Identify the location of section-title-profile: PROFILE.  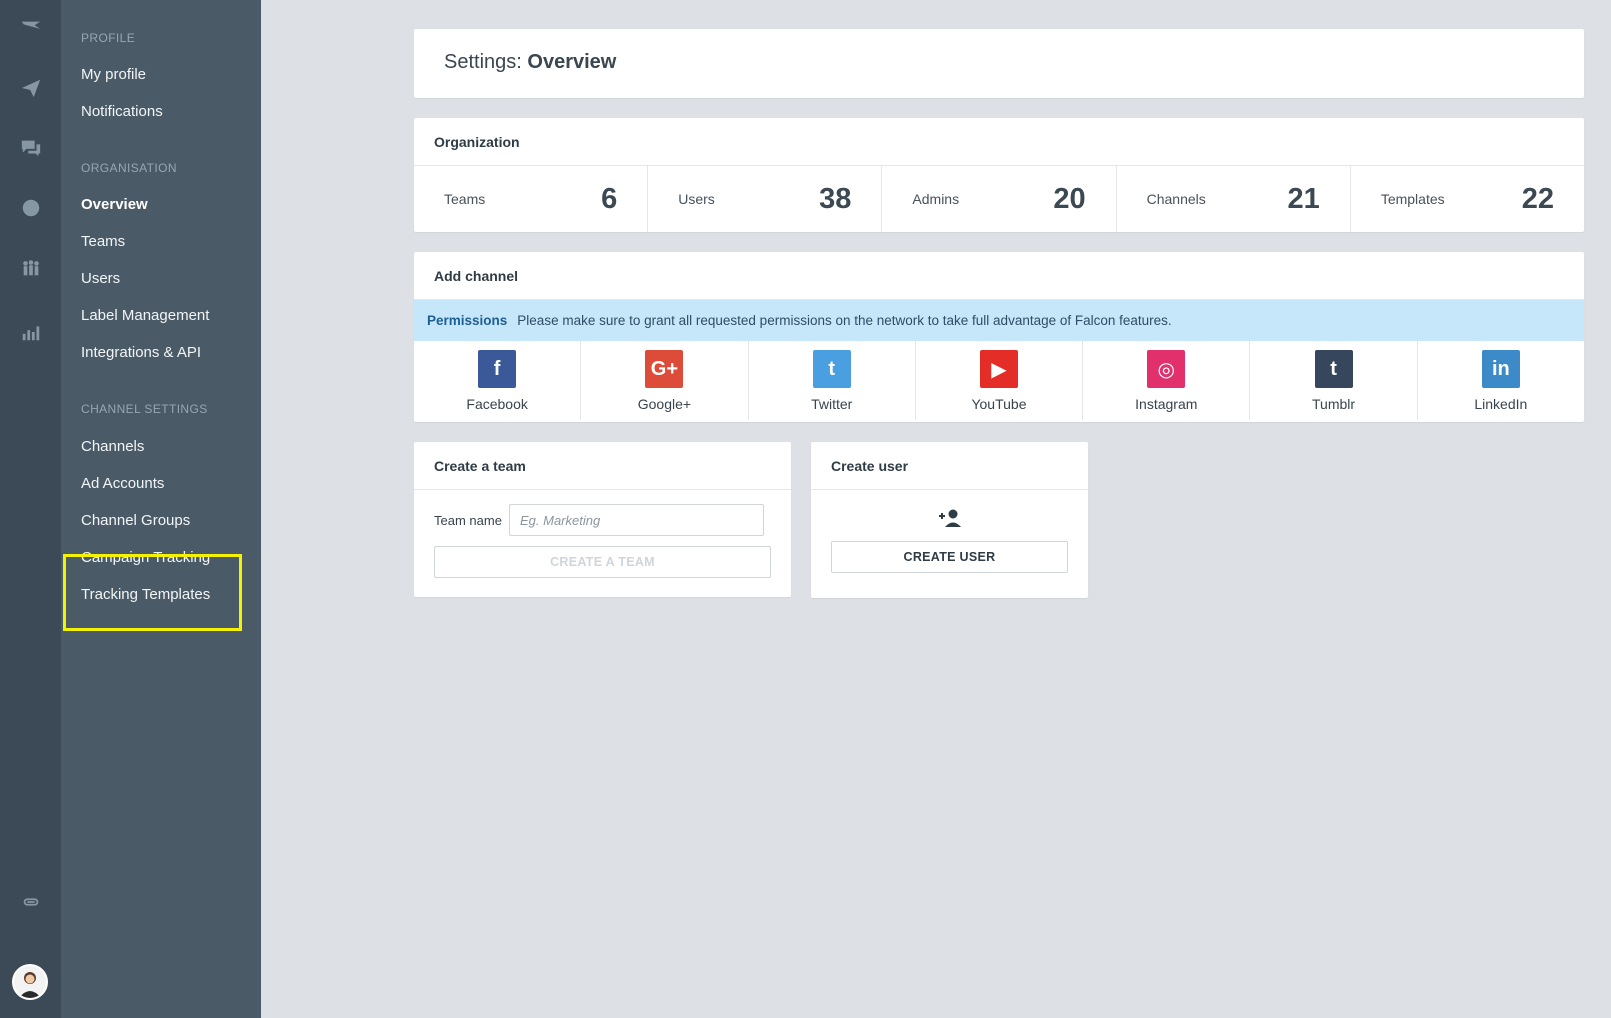
(108, 38).